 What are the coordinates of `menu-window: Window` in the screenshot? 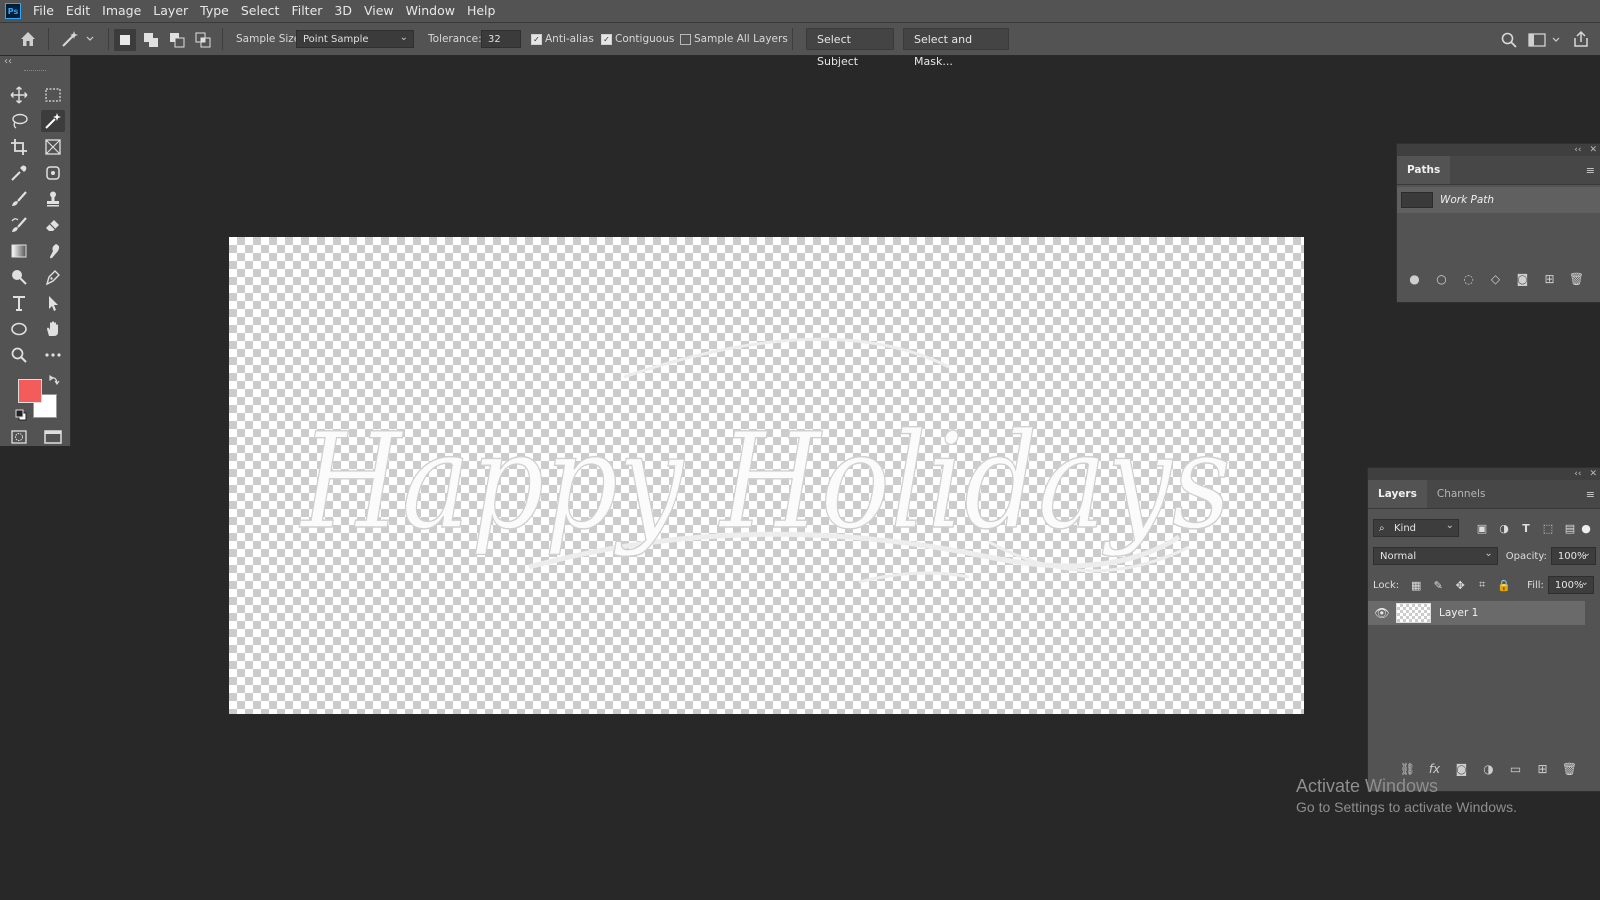 It's located at (430, 11).